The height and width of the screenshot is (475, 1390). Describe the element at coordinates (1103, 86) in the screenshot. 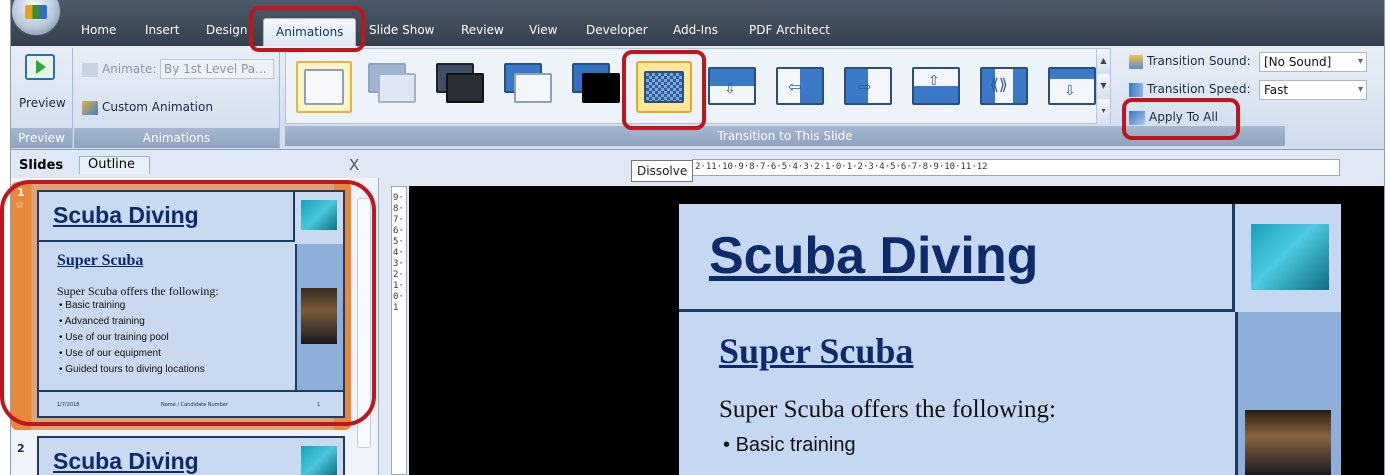

I see `gallery-scroll-down: ▼` at that location.